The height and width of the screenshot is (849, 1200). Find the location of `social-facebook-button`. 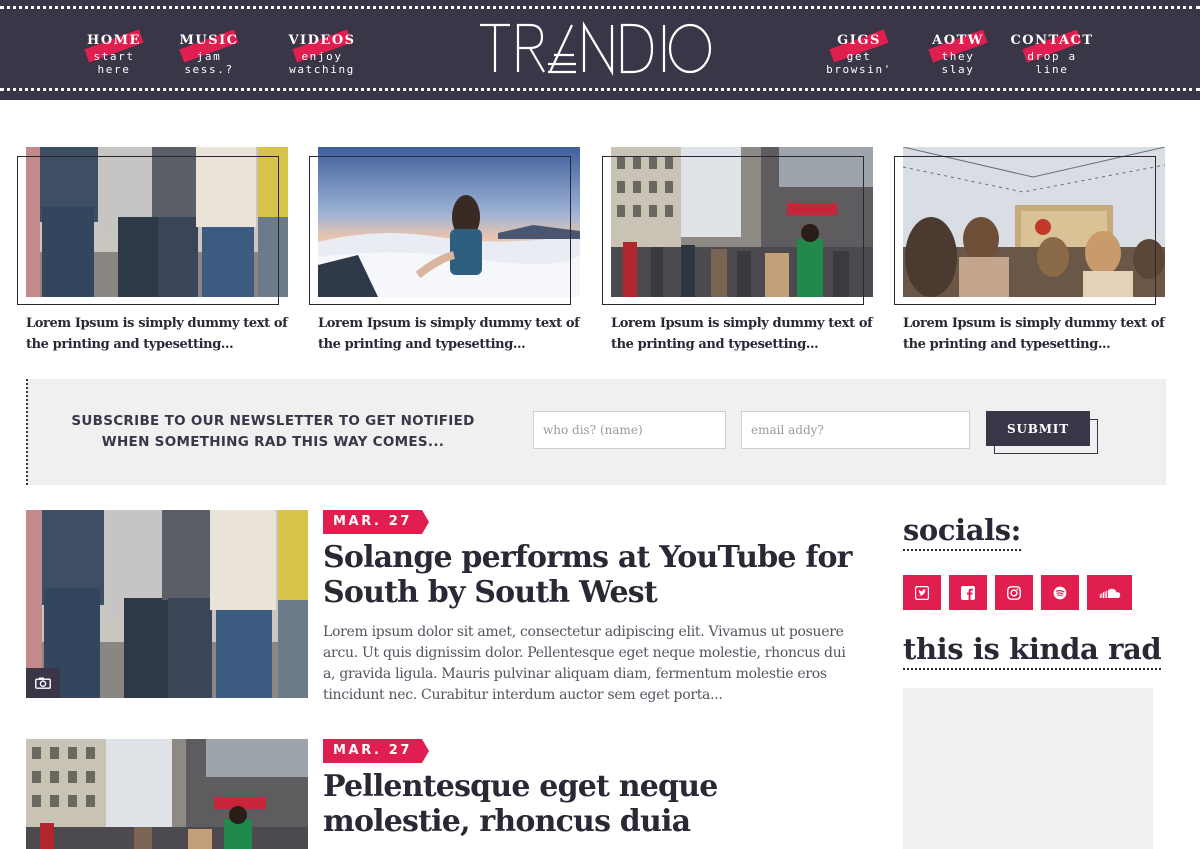

social-facebook-button is located at coordinates (968, 592).